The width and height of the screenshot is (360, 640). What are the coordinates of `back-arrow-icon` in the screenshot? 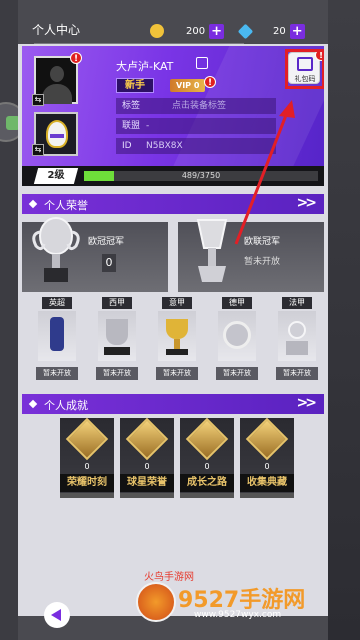 It's located at (56, 615).